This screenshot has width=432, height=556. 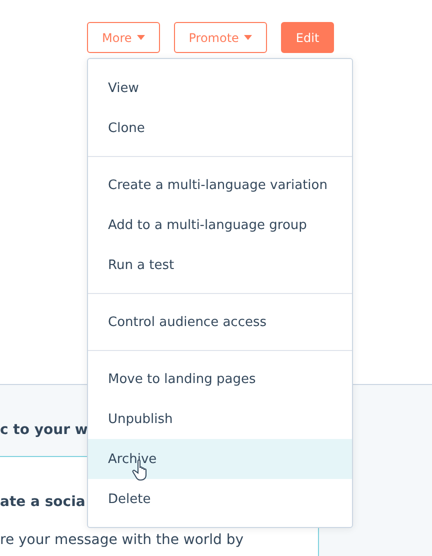 I want to click on menu-item: Archive, so click(x=220, y=459).